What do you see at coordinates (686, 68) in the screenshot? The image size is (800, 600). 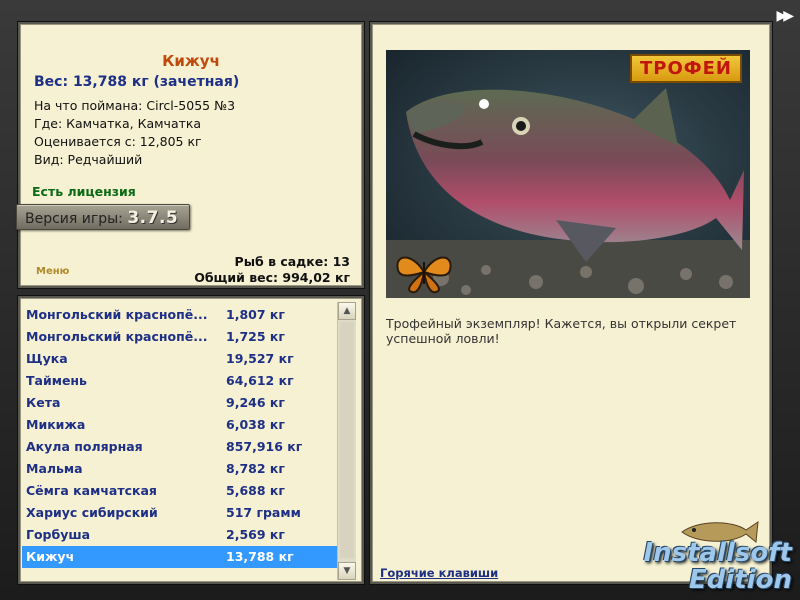 I see `trophy-badge: ТРОФЕЙ` at bounding box center [686, 68].